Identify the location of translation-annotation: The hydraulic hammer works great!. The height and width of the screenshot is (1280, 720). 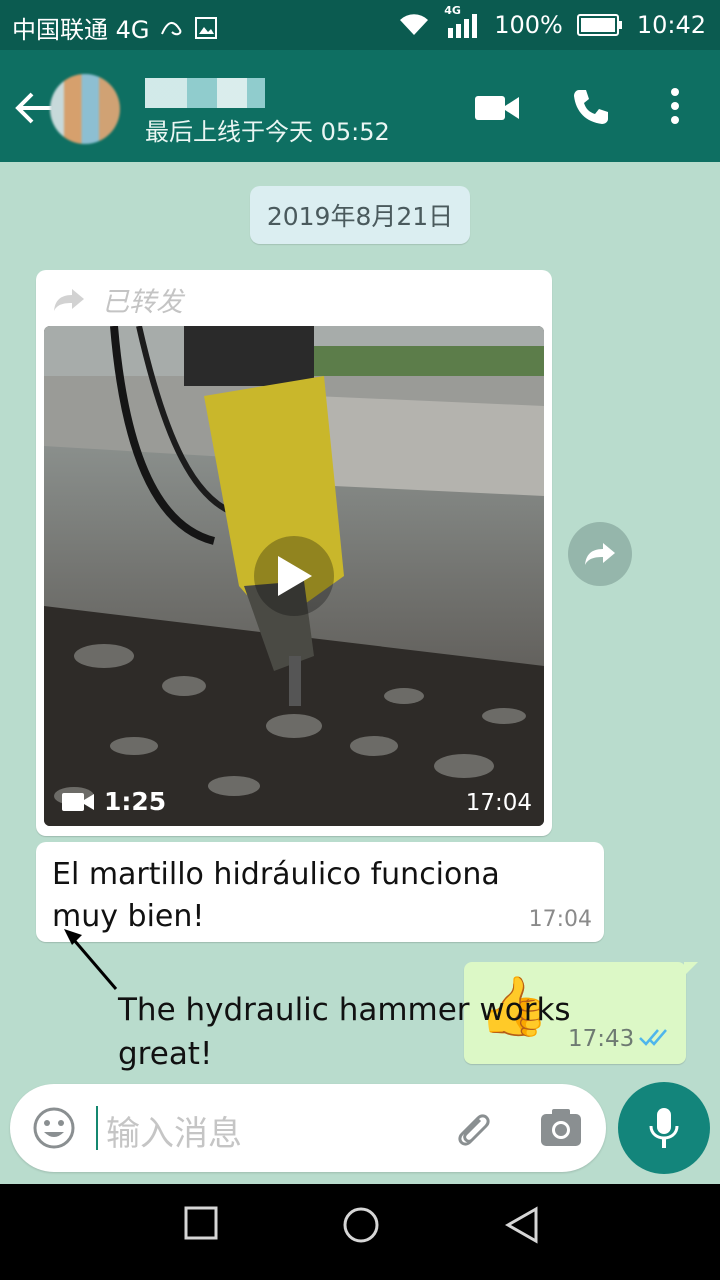
(344, 1032).